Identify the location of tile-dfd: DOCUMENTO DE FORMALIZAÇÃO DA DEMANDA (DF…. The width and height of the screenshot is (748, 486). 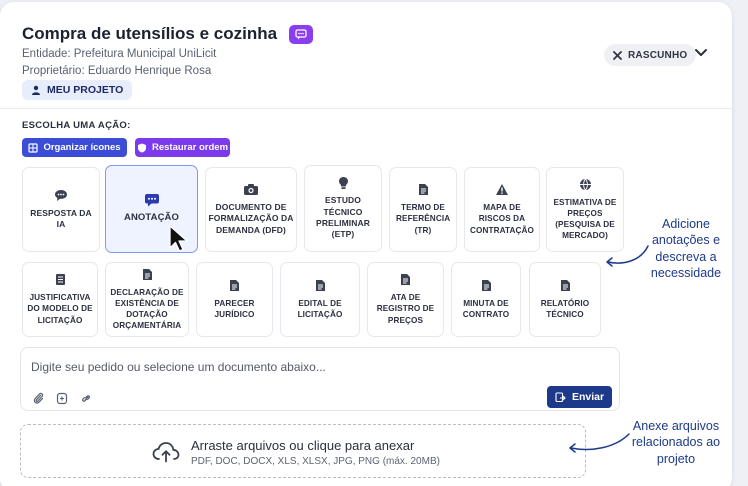
(251, 209).